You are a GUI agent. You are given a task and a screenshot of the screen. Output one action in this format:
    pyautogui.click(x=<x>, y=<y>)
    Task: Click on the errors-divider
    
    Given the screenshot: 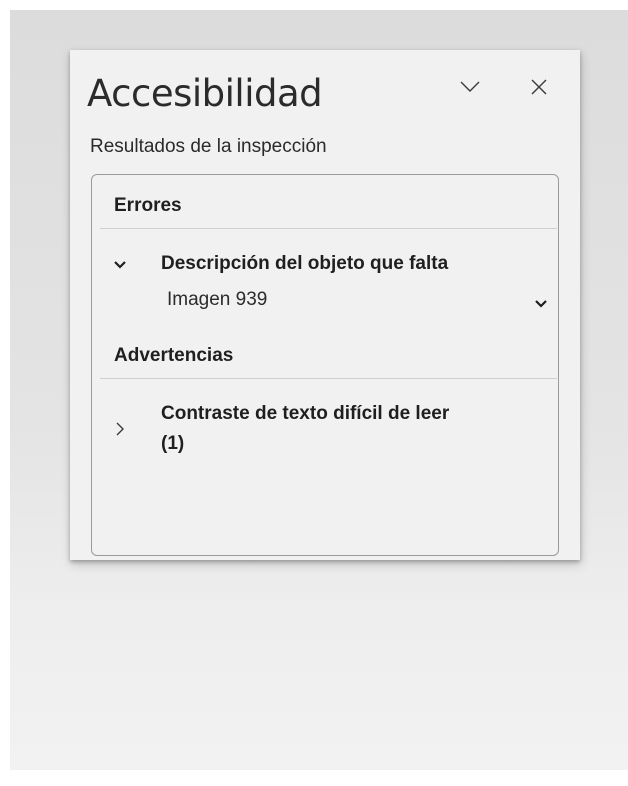 What is the action you would take?
    pyautogui.click(x=328, y=228)
    